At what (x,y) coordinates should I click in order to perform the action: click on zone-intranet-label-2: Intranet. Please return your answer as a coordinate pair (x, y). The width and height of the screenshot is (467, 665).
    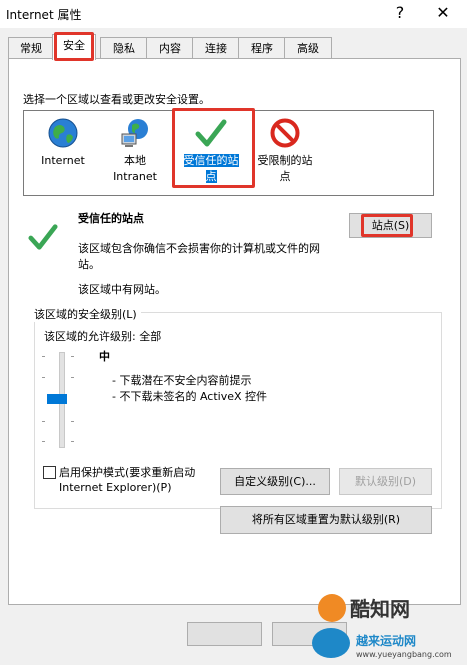
    Looking at the image, I should click on (135, 176).